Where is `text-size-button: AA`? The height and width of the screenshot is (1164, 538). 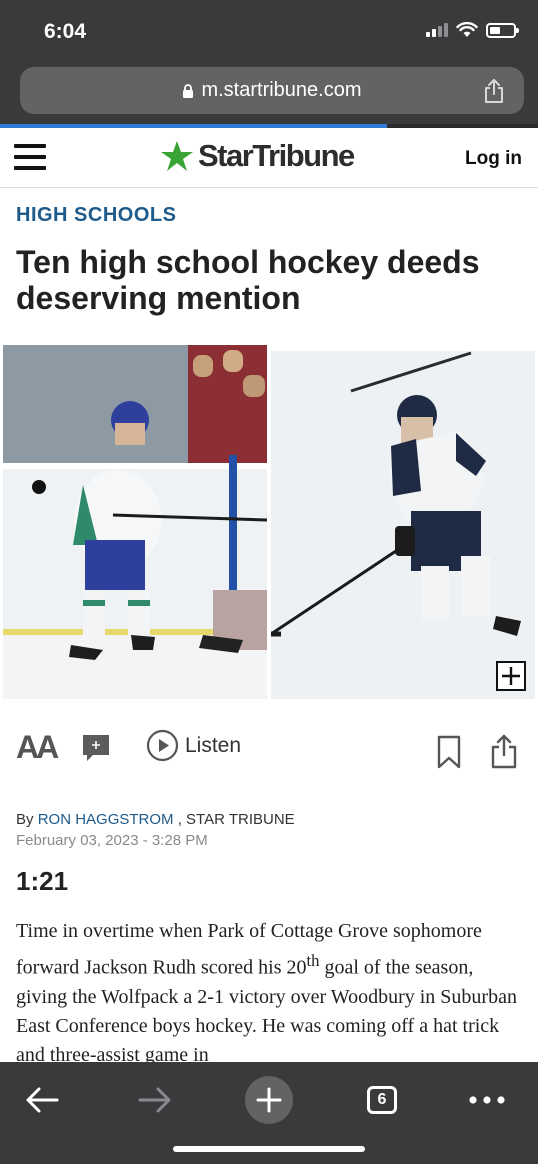 text-size-button: AA is located at coordinates (37, 747).